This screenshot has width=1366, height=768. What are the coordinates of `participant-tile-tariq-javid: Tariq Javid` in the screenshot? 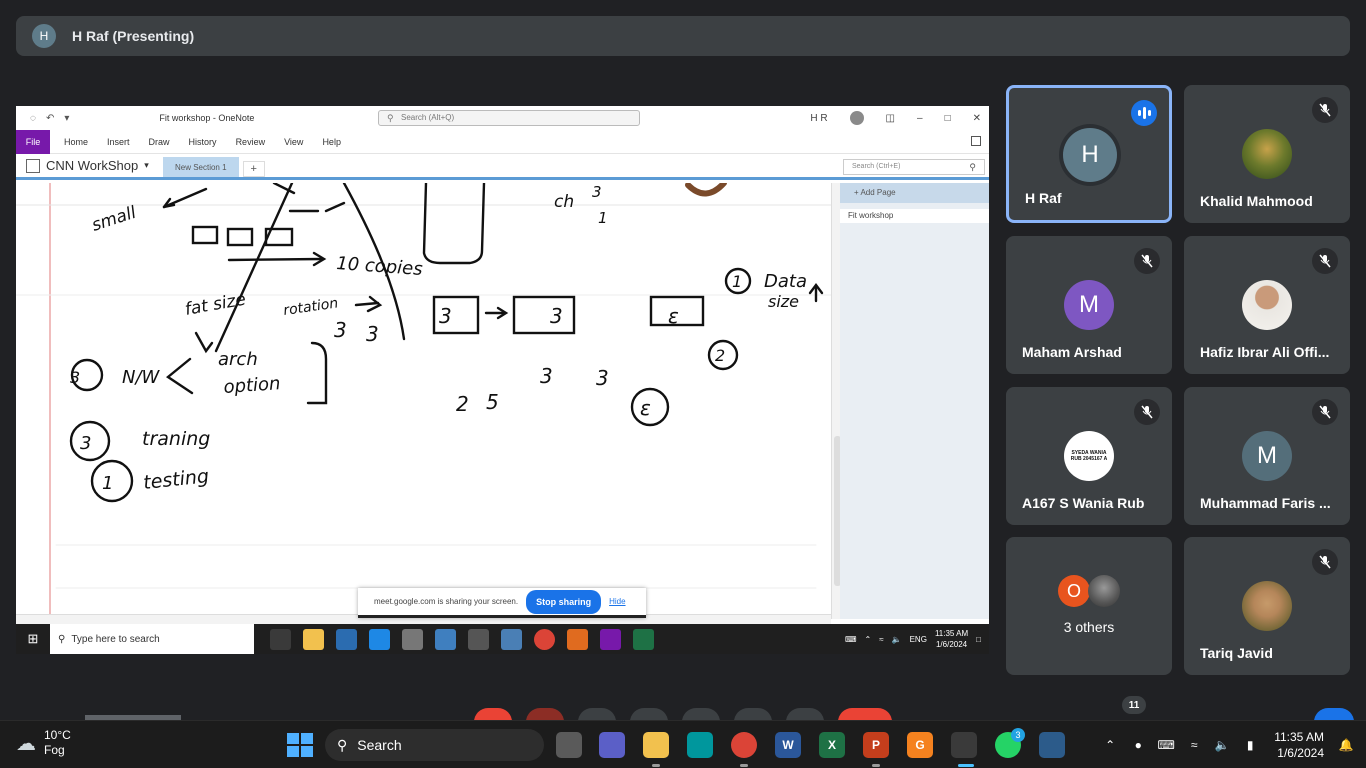 It's located at (1267, 606).